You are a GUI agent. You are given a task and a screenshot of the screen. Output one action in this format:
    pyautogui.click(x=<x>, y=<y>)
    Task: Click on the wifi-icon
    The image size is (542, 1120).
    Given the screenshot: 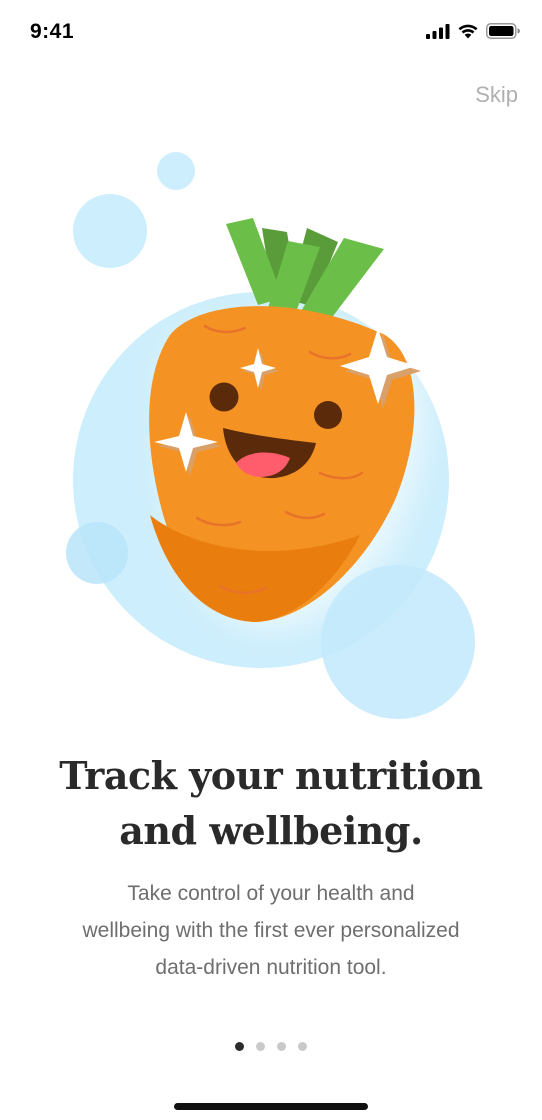 What is the action you would take?
    pyautogui.click(x=468, y=31)
    